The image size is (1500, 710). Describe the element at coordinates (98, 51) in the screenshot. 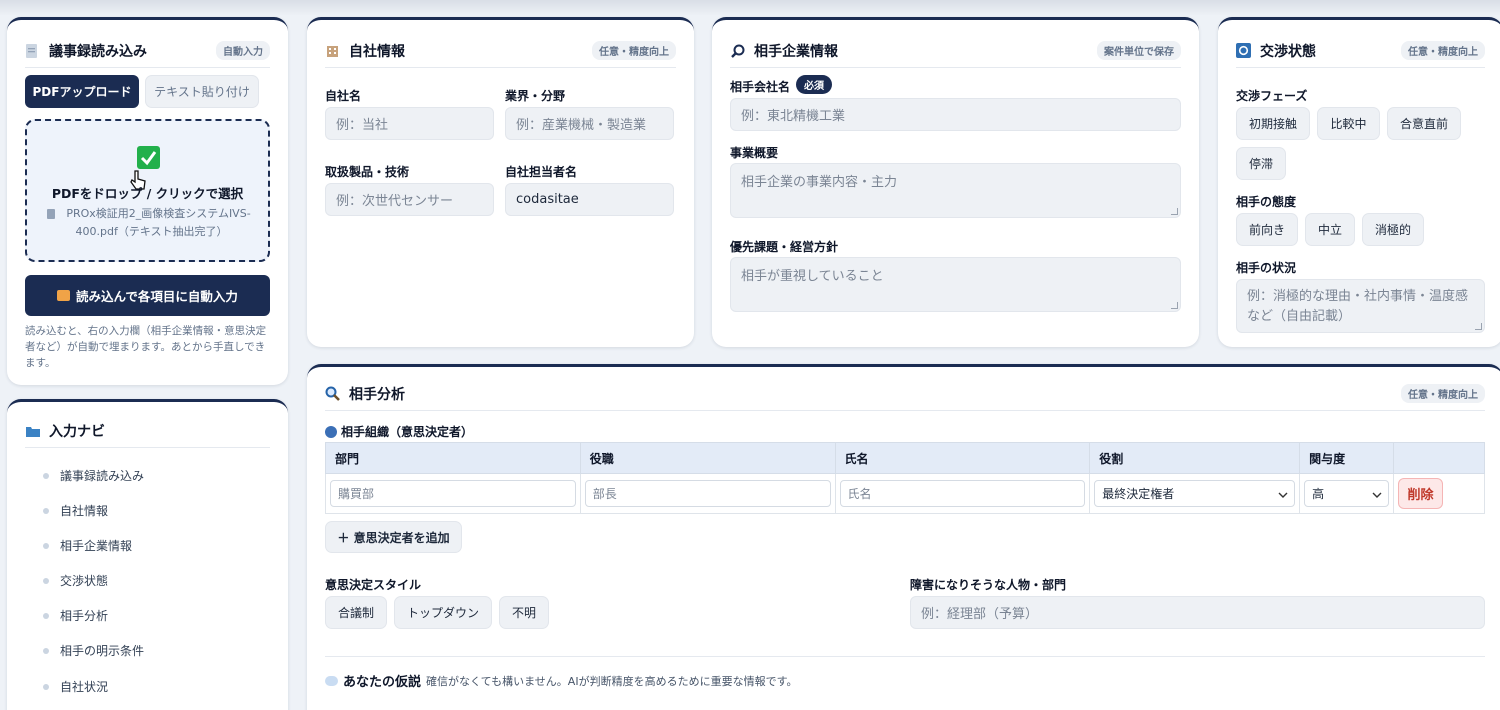

I see `card-title: 議事録読み込み` at that location.